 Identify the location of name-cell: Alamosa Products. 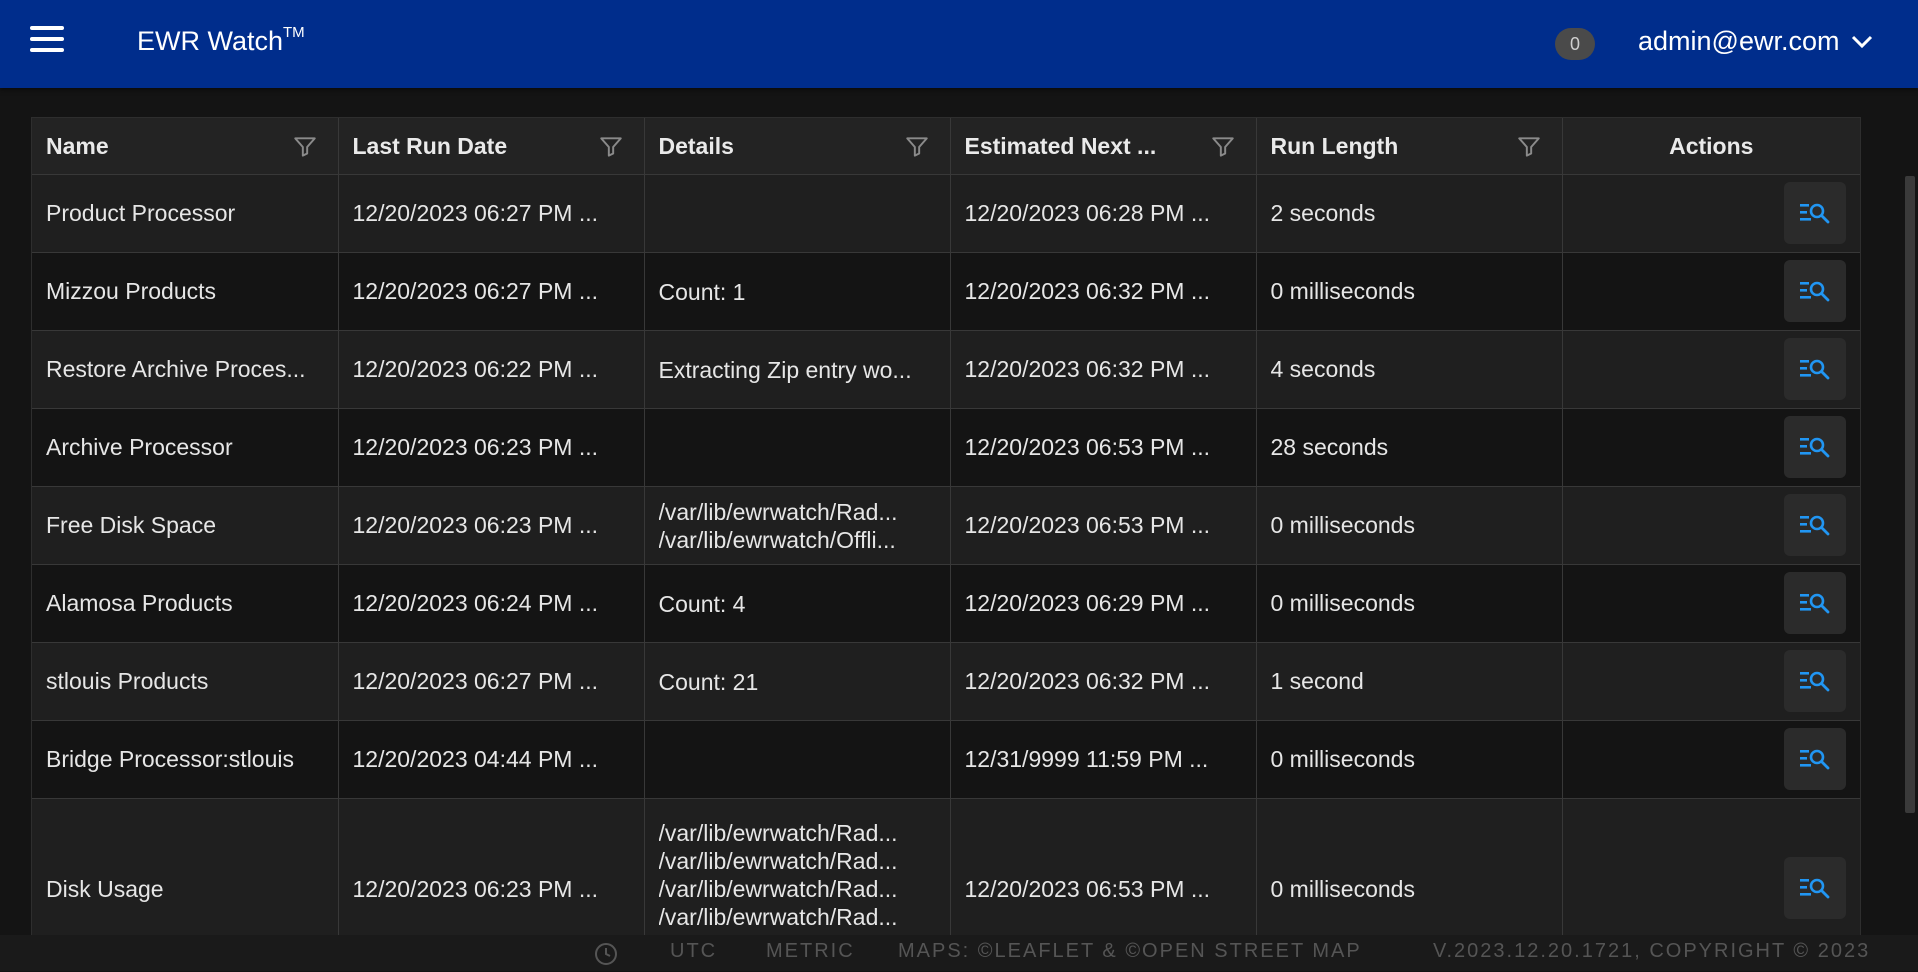
(185, 603).